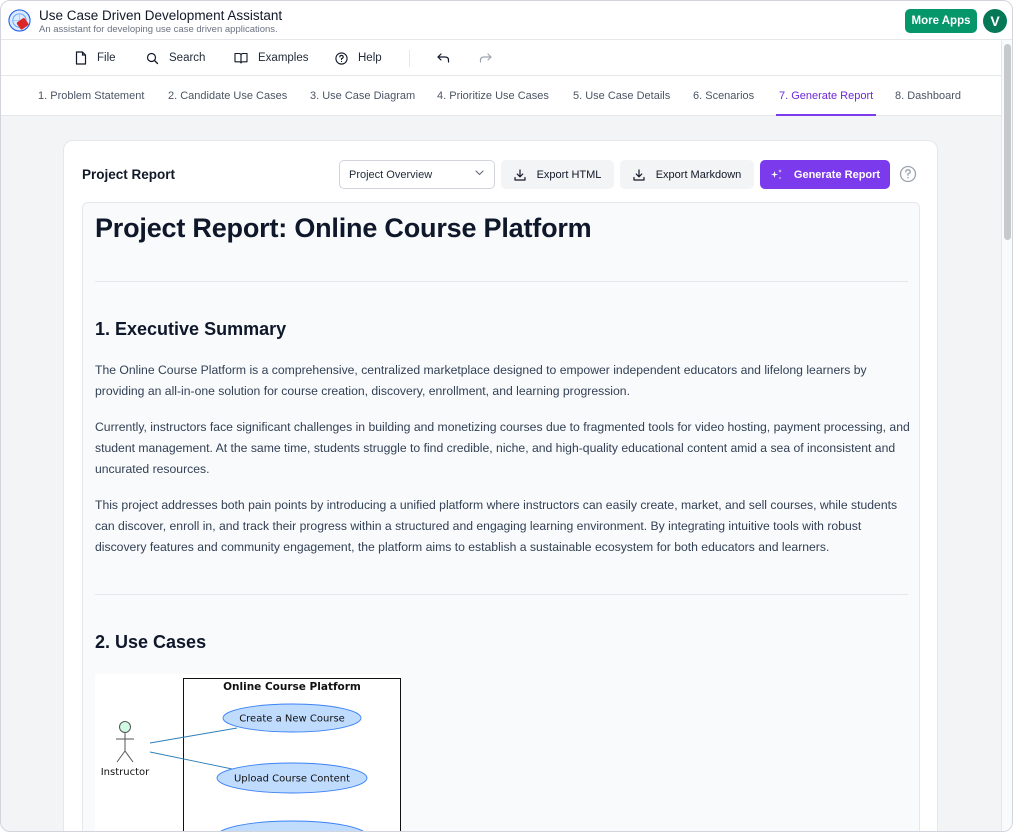  I want to click on generate-report-button: Generate Report, so click(825, 174).